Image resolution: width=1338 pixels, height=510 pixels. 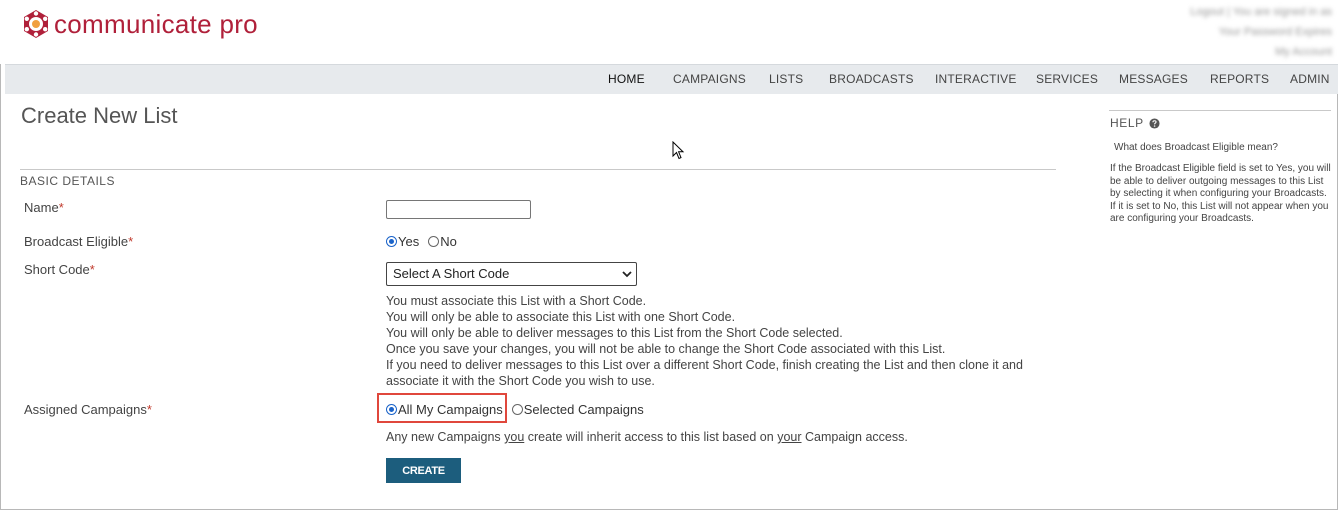 What do you see at coordinates (1153, 79) in the screenshot?
I see `nav-messages: MESSAGES` at bounding box center [1153, 79].